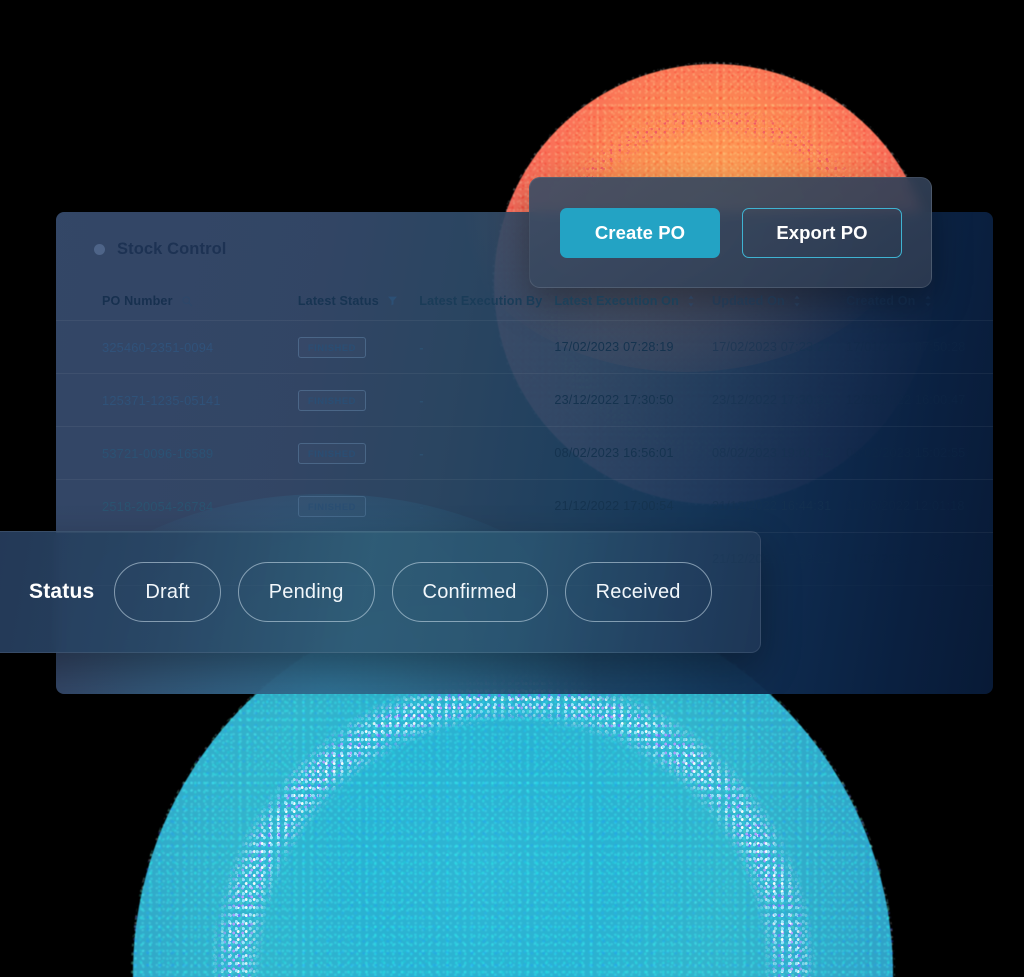  I want to click on cell-updated-on: 17/02/2023 07:23:21, so click(779, 347).